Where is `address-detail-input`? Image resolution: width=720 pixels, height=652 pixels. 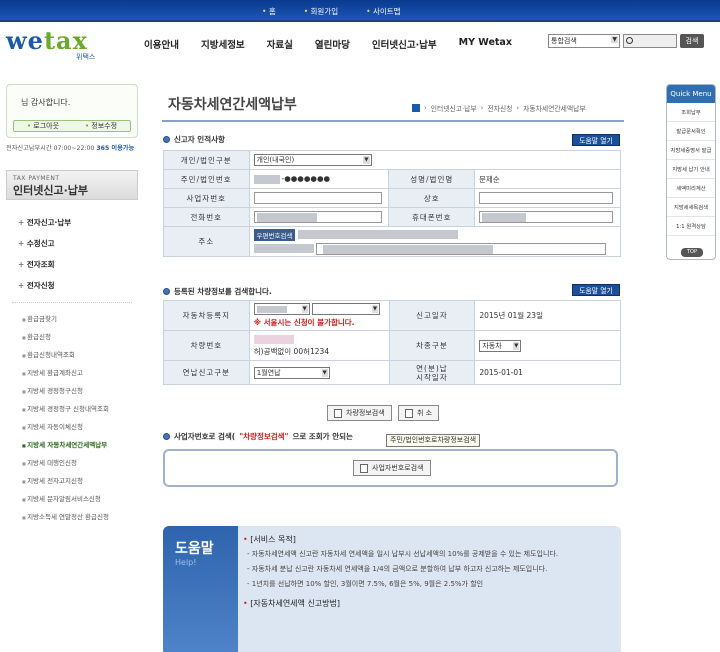 address-detail-input is located at coordinates (460, 248).